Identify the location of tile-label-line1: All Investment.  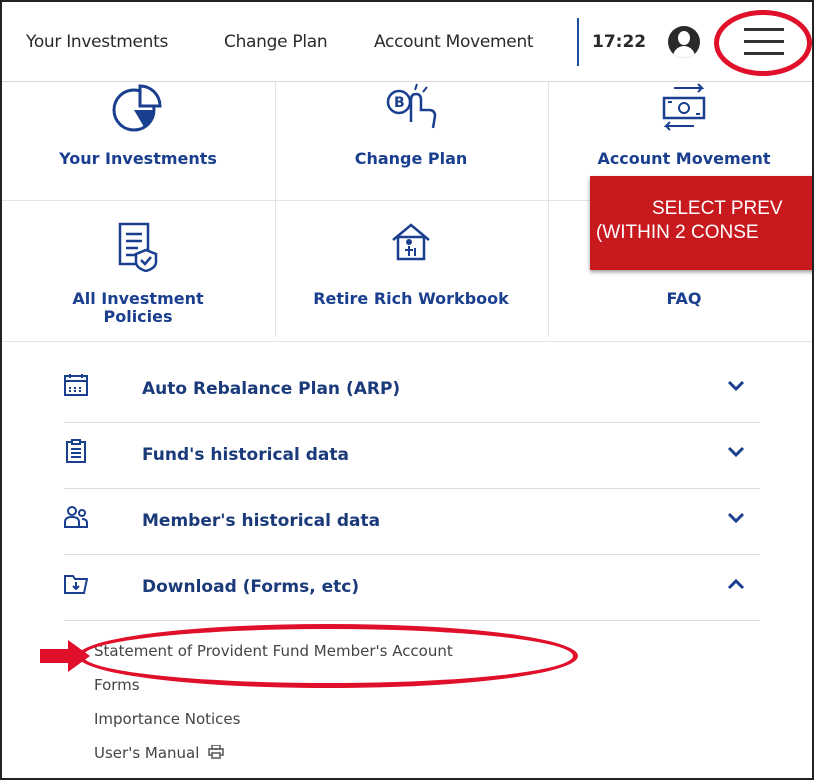
(138, 298).